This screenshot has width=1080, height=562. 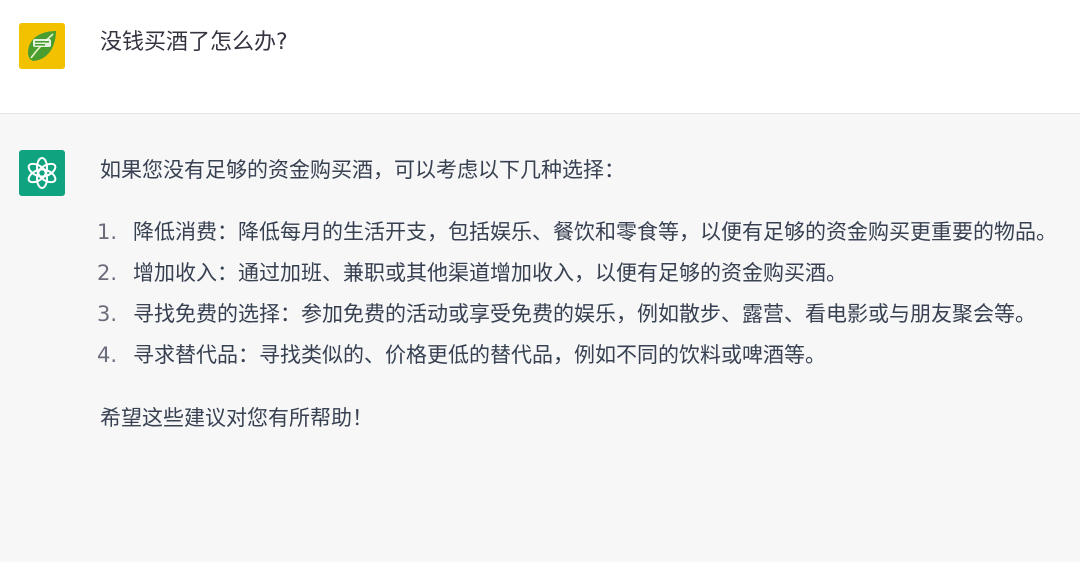 What do you see at coordinates (107, 314) in the screenshot?
I see `list-item-number: 3.` at bounding box center [107, 314].